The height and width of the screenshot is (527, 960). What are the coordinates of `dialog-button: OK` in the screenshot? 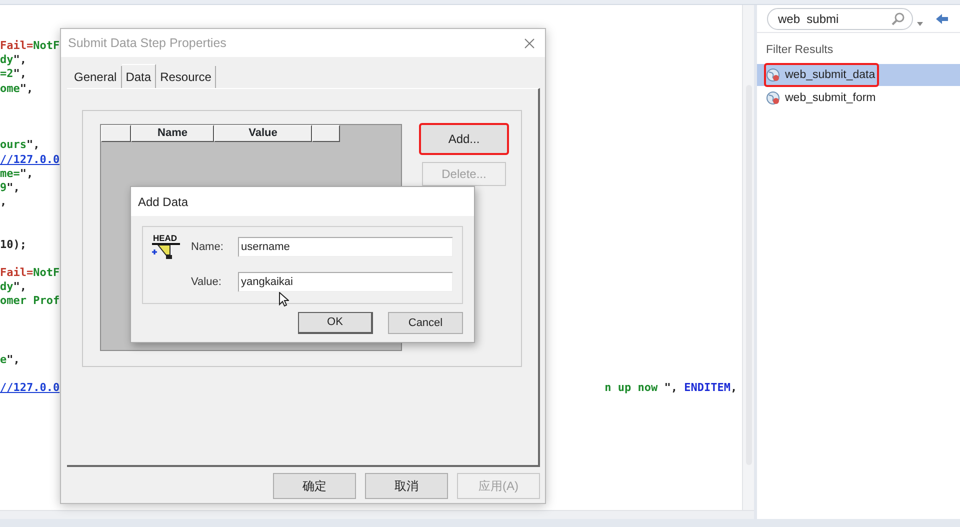 It's located at (335, 323).